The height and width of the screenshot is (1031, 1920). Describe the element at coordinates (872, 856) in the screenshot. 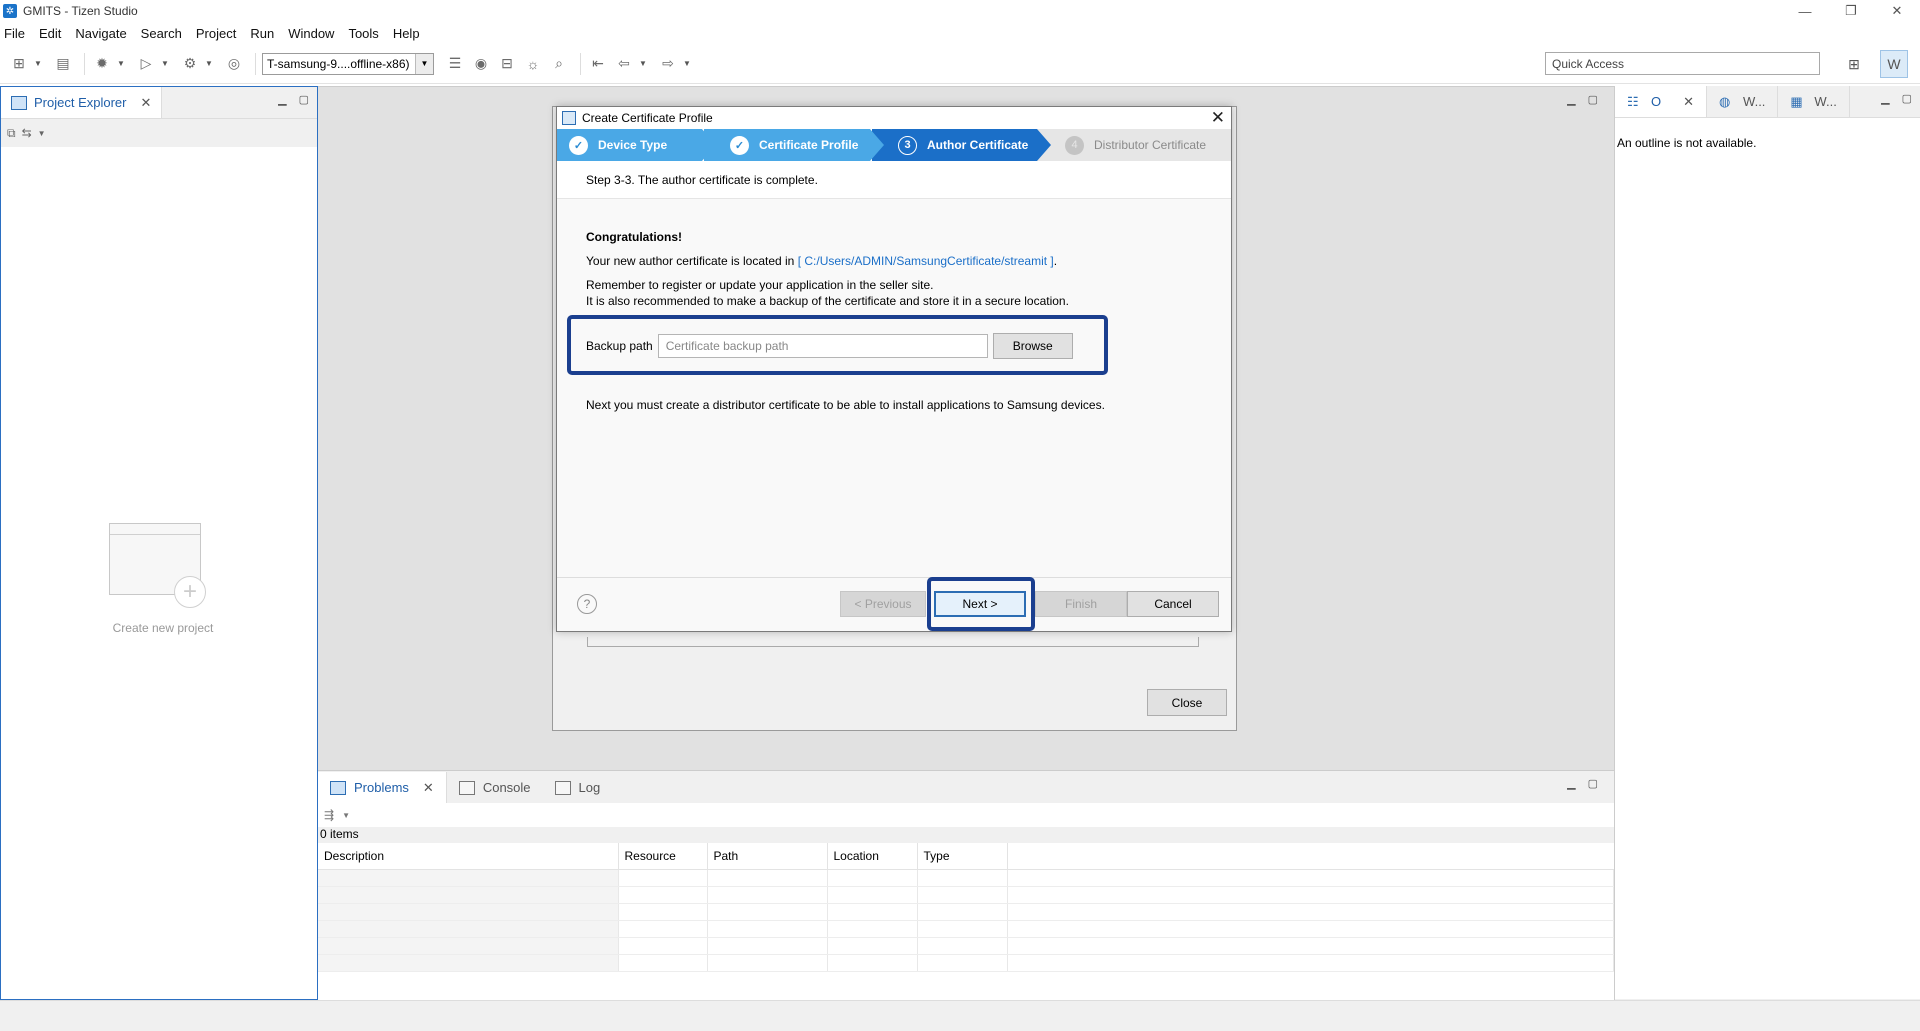

I see `column-location: Location` at that location.